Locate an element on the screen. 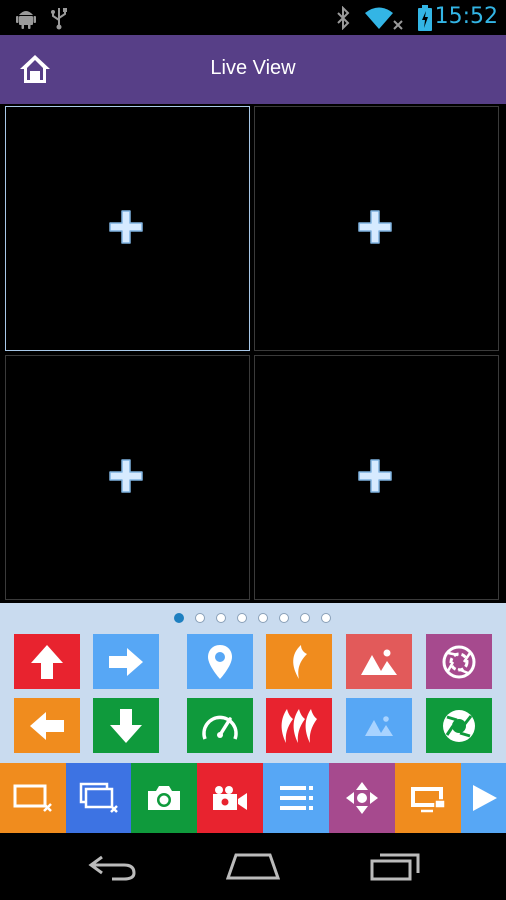  menu-button is located at coordinates (296, 798).